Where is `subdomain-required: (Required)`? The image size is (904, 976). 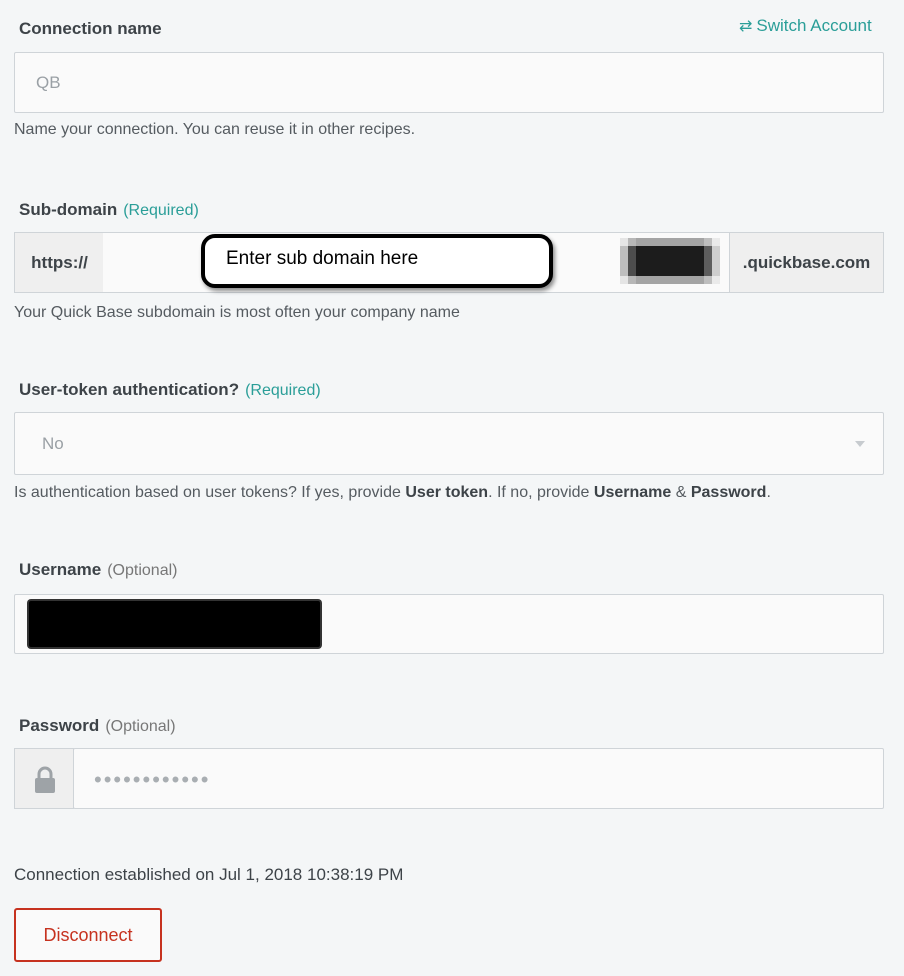 subdomain-required: (Required) is located at coordinates (161, 210).